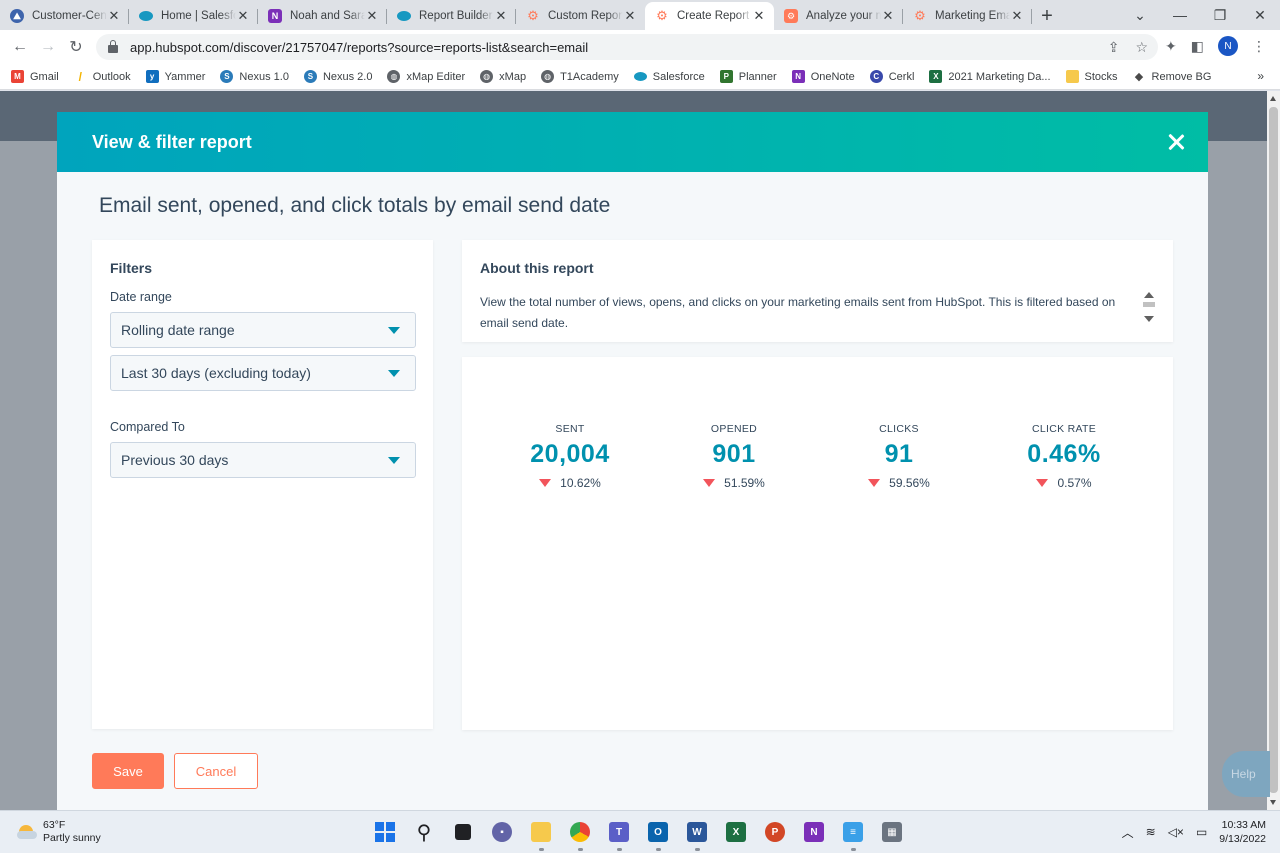  What do you see at coordinates (580, 835) in the screenshot?
I see `chrome-icon` at bounding box center [580, 835].